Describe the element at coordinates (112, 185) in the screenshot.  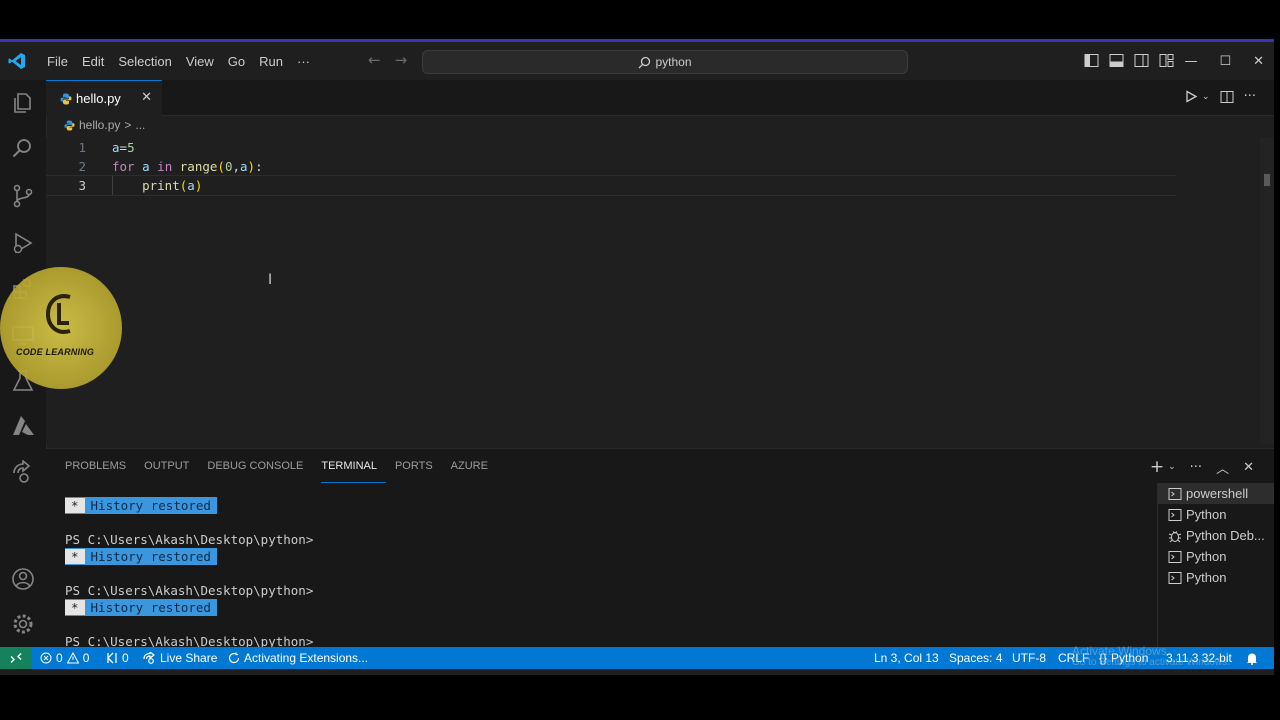
I see `indent-guide` at that location.